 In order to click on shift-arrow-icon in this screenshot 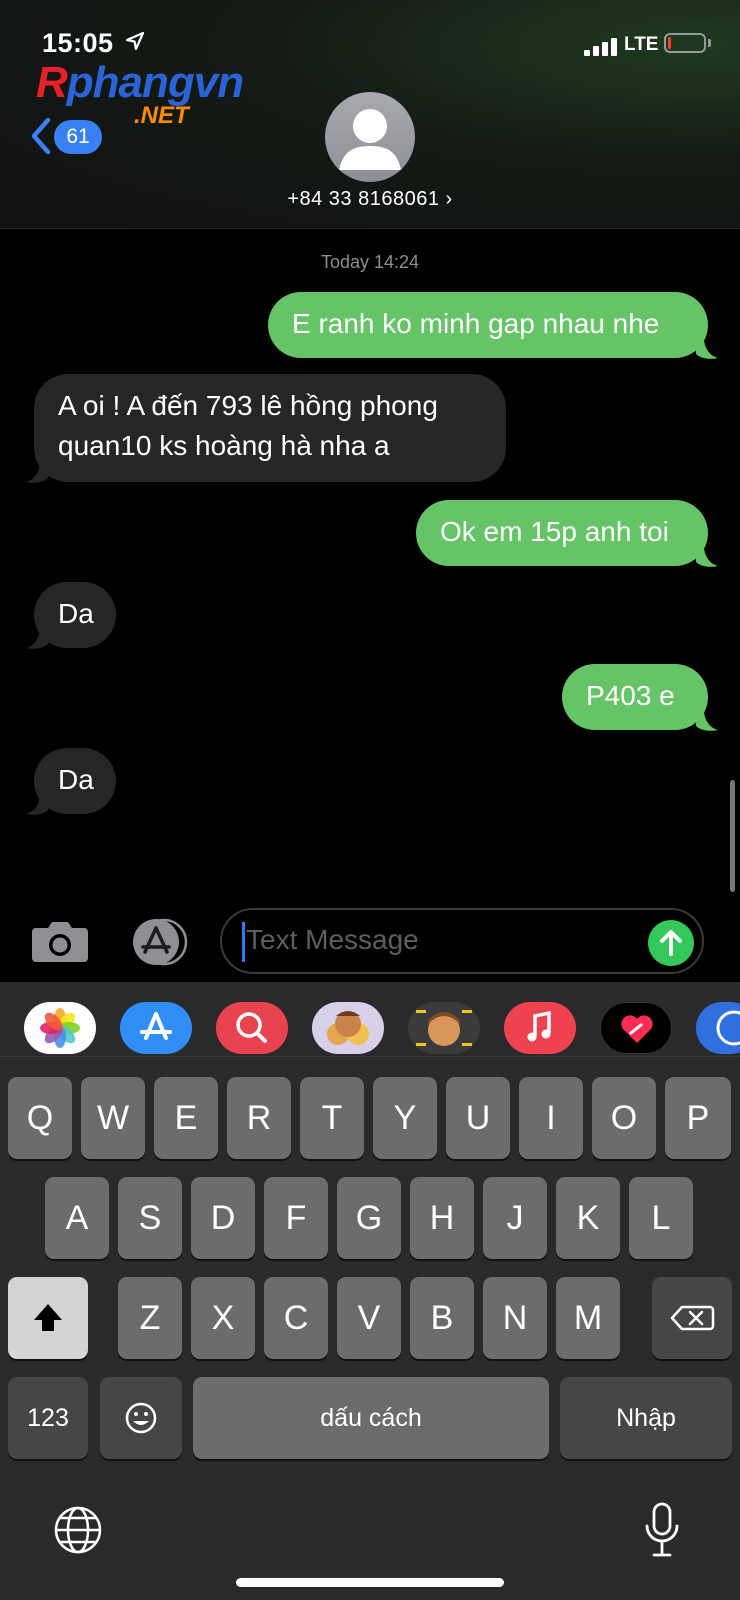, I will do `click(48, 1317)`.